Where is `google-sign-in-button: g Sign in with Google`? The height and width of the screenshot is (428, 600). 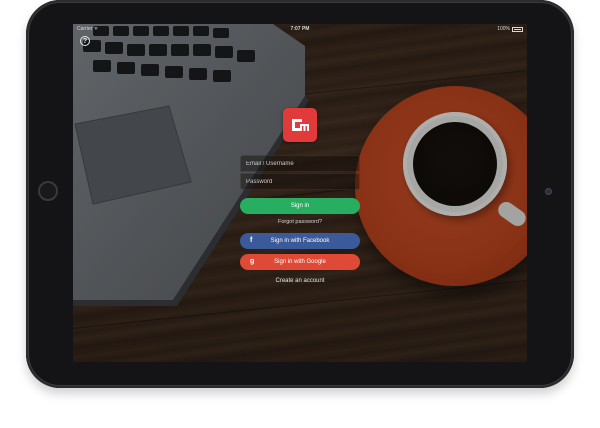 google-sign-in-button: g Sign in with Google is located at coordinates (300, 262).